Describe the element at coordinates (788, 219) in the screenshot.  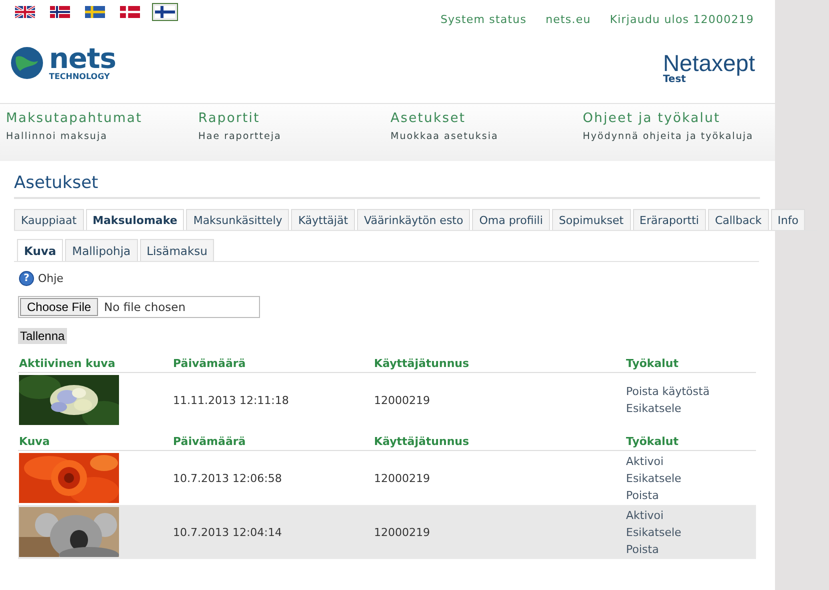
I see `tab: Info` at that location.